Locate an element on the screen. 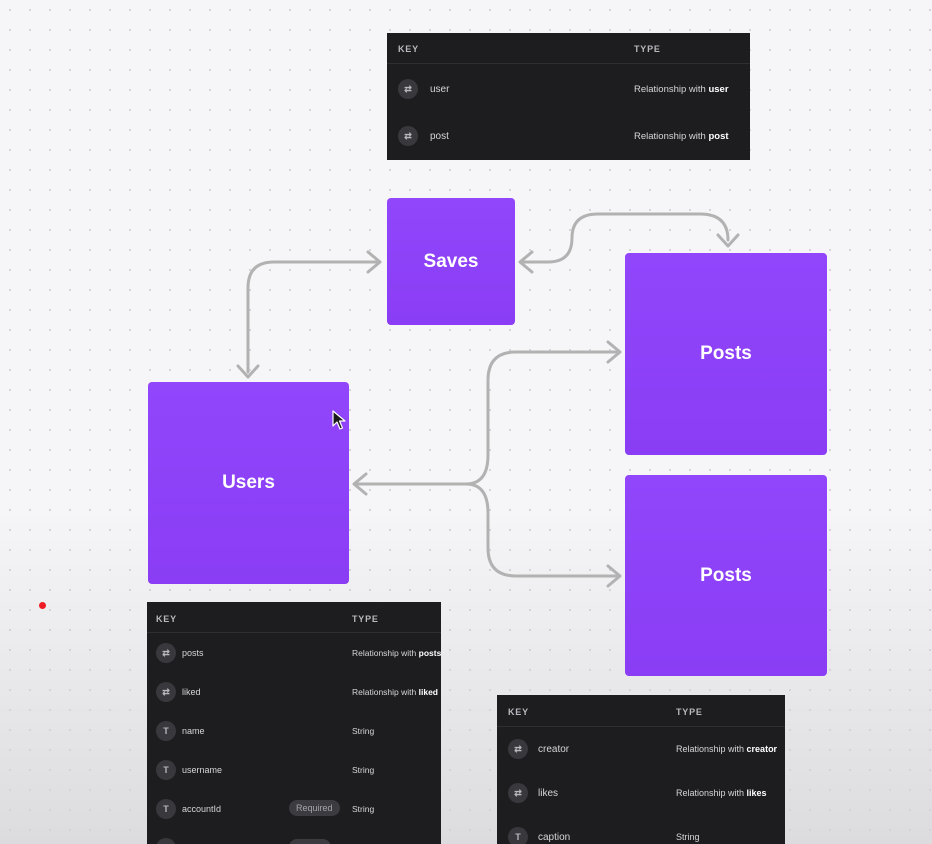 The image size is (932, 844). table-row: T accountId Required String is located at coordinates (294, 808).